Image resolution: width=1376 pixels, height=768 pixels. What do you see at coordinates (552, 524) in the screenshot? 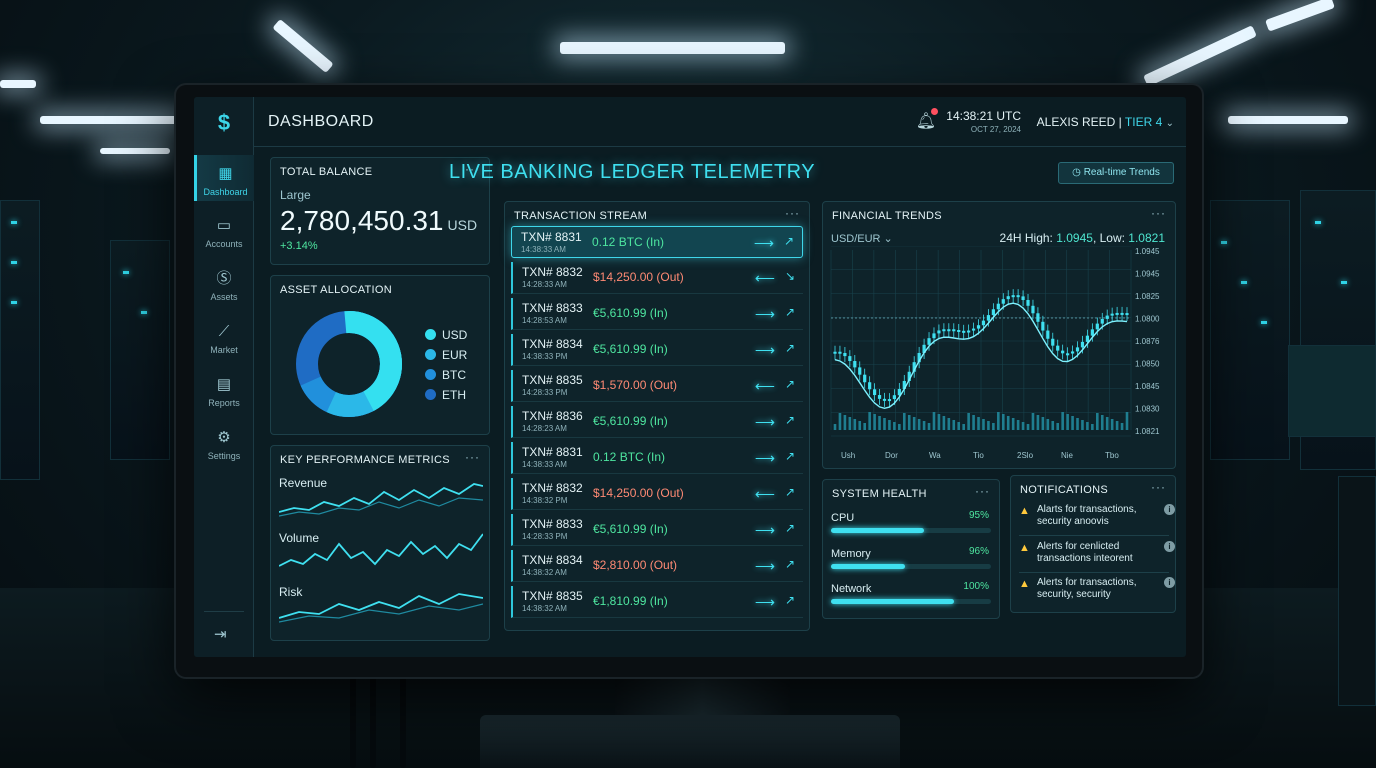
I see `transaction-id: TXN# 8833` at bounding box center [552, 524].